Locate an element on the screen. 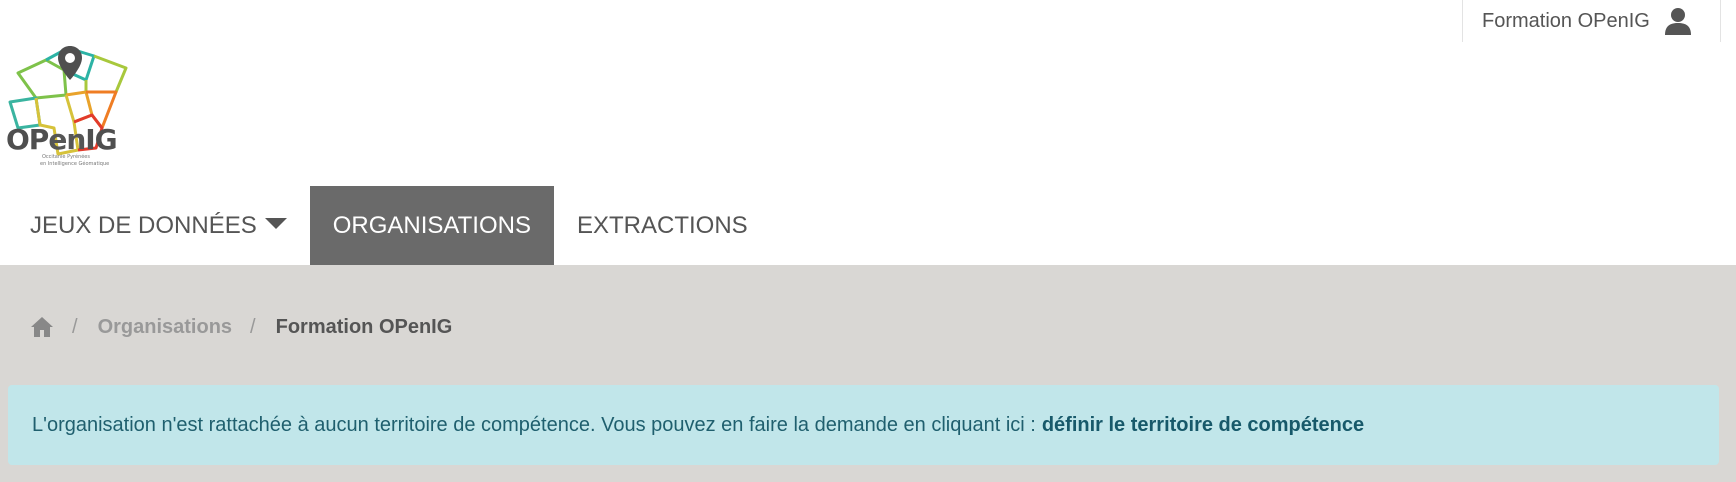 The image size is (1736, 482). breadcrumb-item-organisations: Organisations is located at coordinates (165, 327).